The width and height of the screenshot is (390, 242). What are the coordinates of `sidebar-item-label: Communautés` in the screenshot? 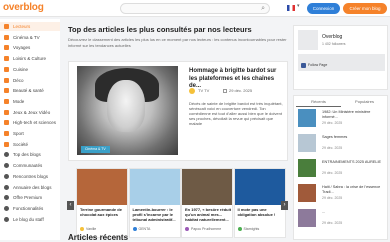 It's located at (28, 166).